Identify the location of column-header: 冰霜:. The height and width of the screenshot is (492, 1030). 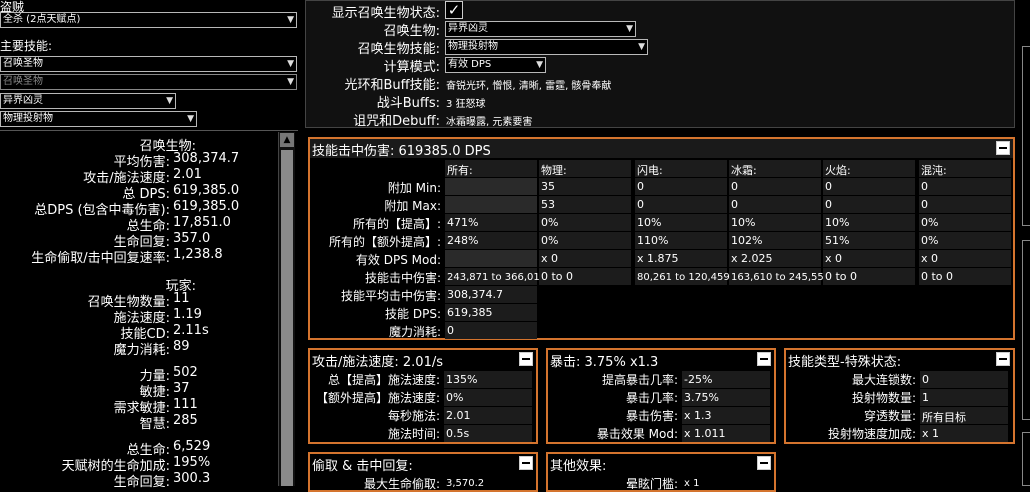
(744, 170).